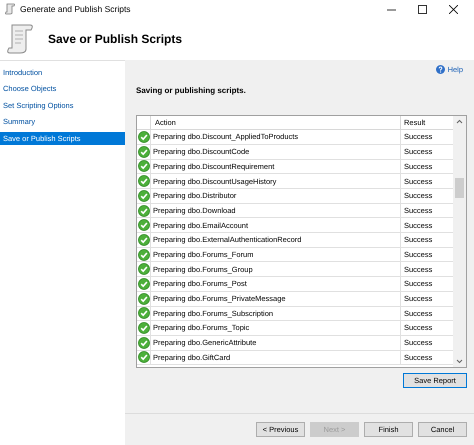 This screenshot has width=474, height=445. Describe the element at coordinates (191, 91) in the screenshot. I see `status-text: Saving or publishing scripts.` at that location.